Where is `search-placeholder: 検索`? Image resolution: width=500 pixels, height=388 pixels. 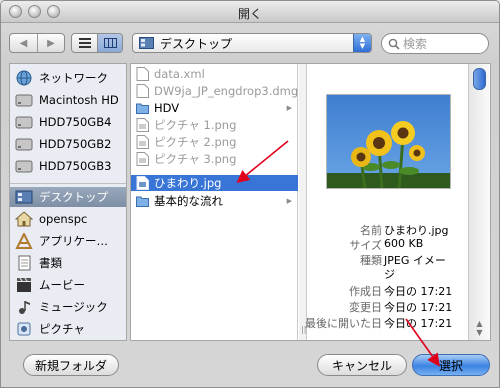 search-placeholder: 検索 is located at coordinates (415, 44).